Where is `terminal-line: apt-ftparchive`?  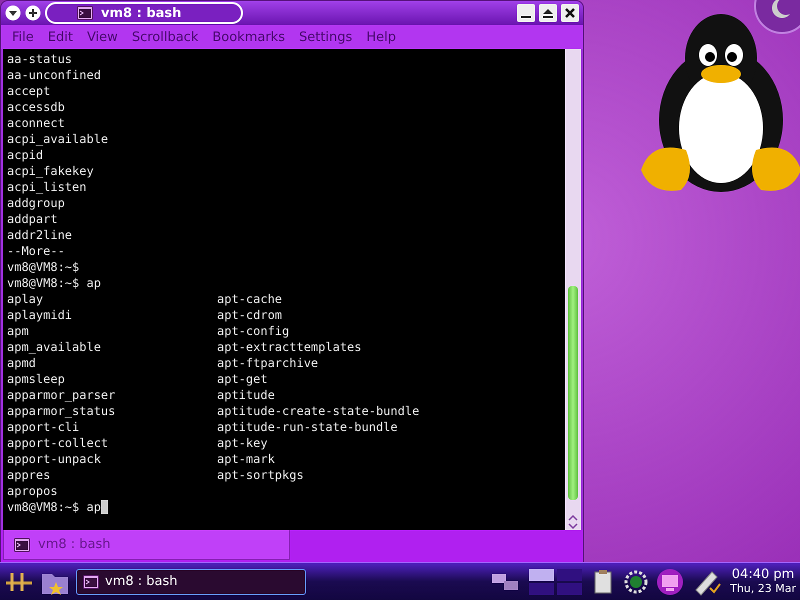 terminal-line: apt-ftparchive is located at coordinates (268, 363).